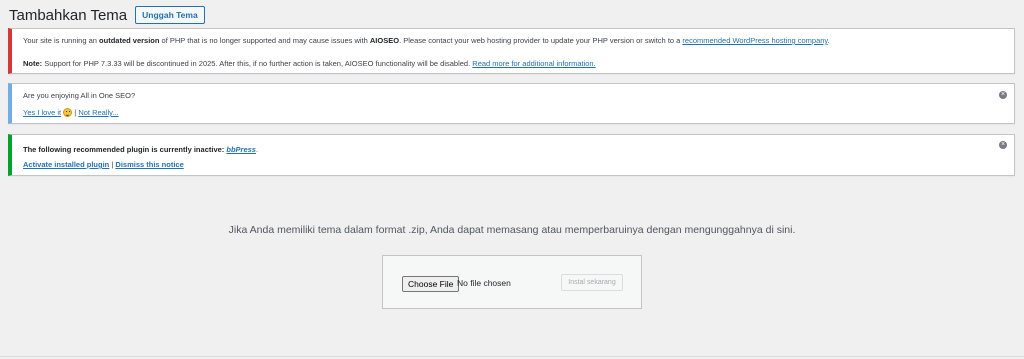 The image size is (1024, 359). What do you see at coordinates (149, 164) in the screenshot?
I see `dismiss-notice-link: Dismiss this notice` at bounding box center [149, 164].